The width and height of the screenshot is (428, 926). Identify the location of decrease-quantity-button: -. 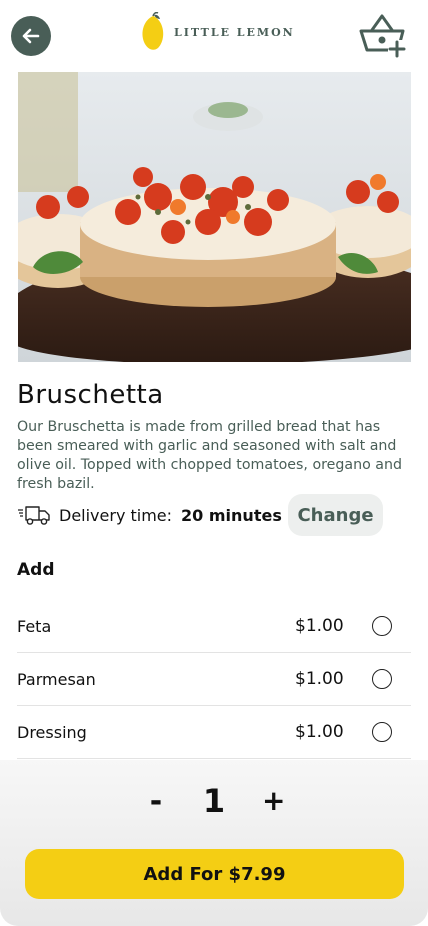
(156, 801).